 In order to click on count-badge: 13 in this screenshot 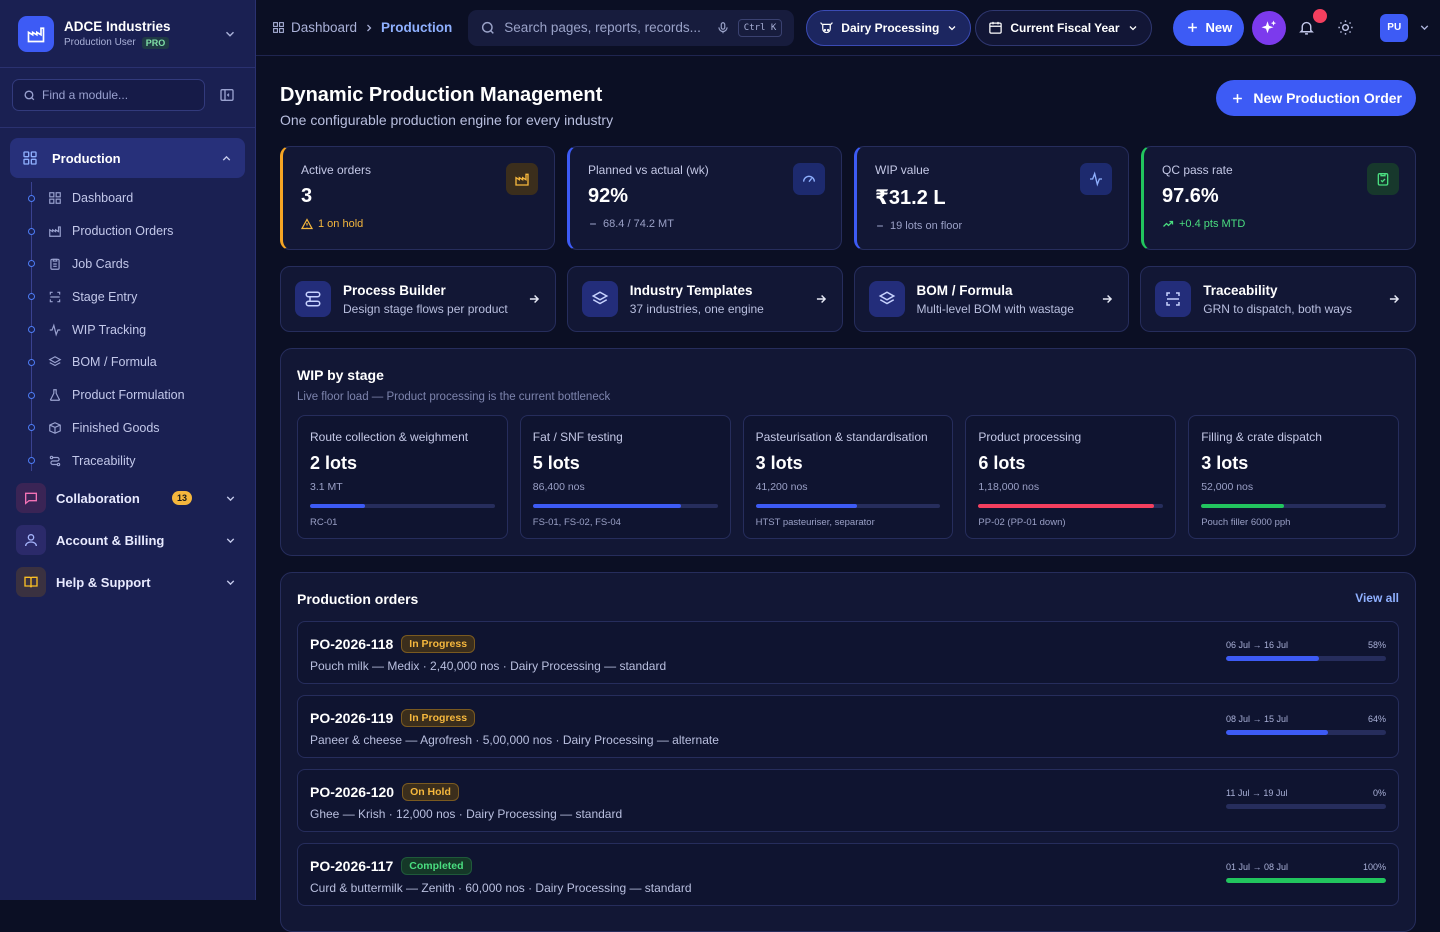, I will do `click(181, 498)`.